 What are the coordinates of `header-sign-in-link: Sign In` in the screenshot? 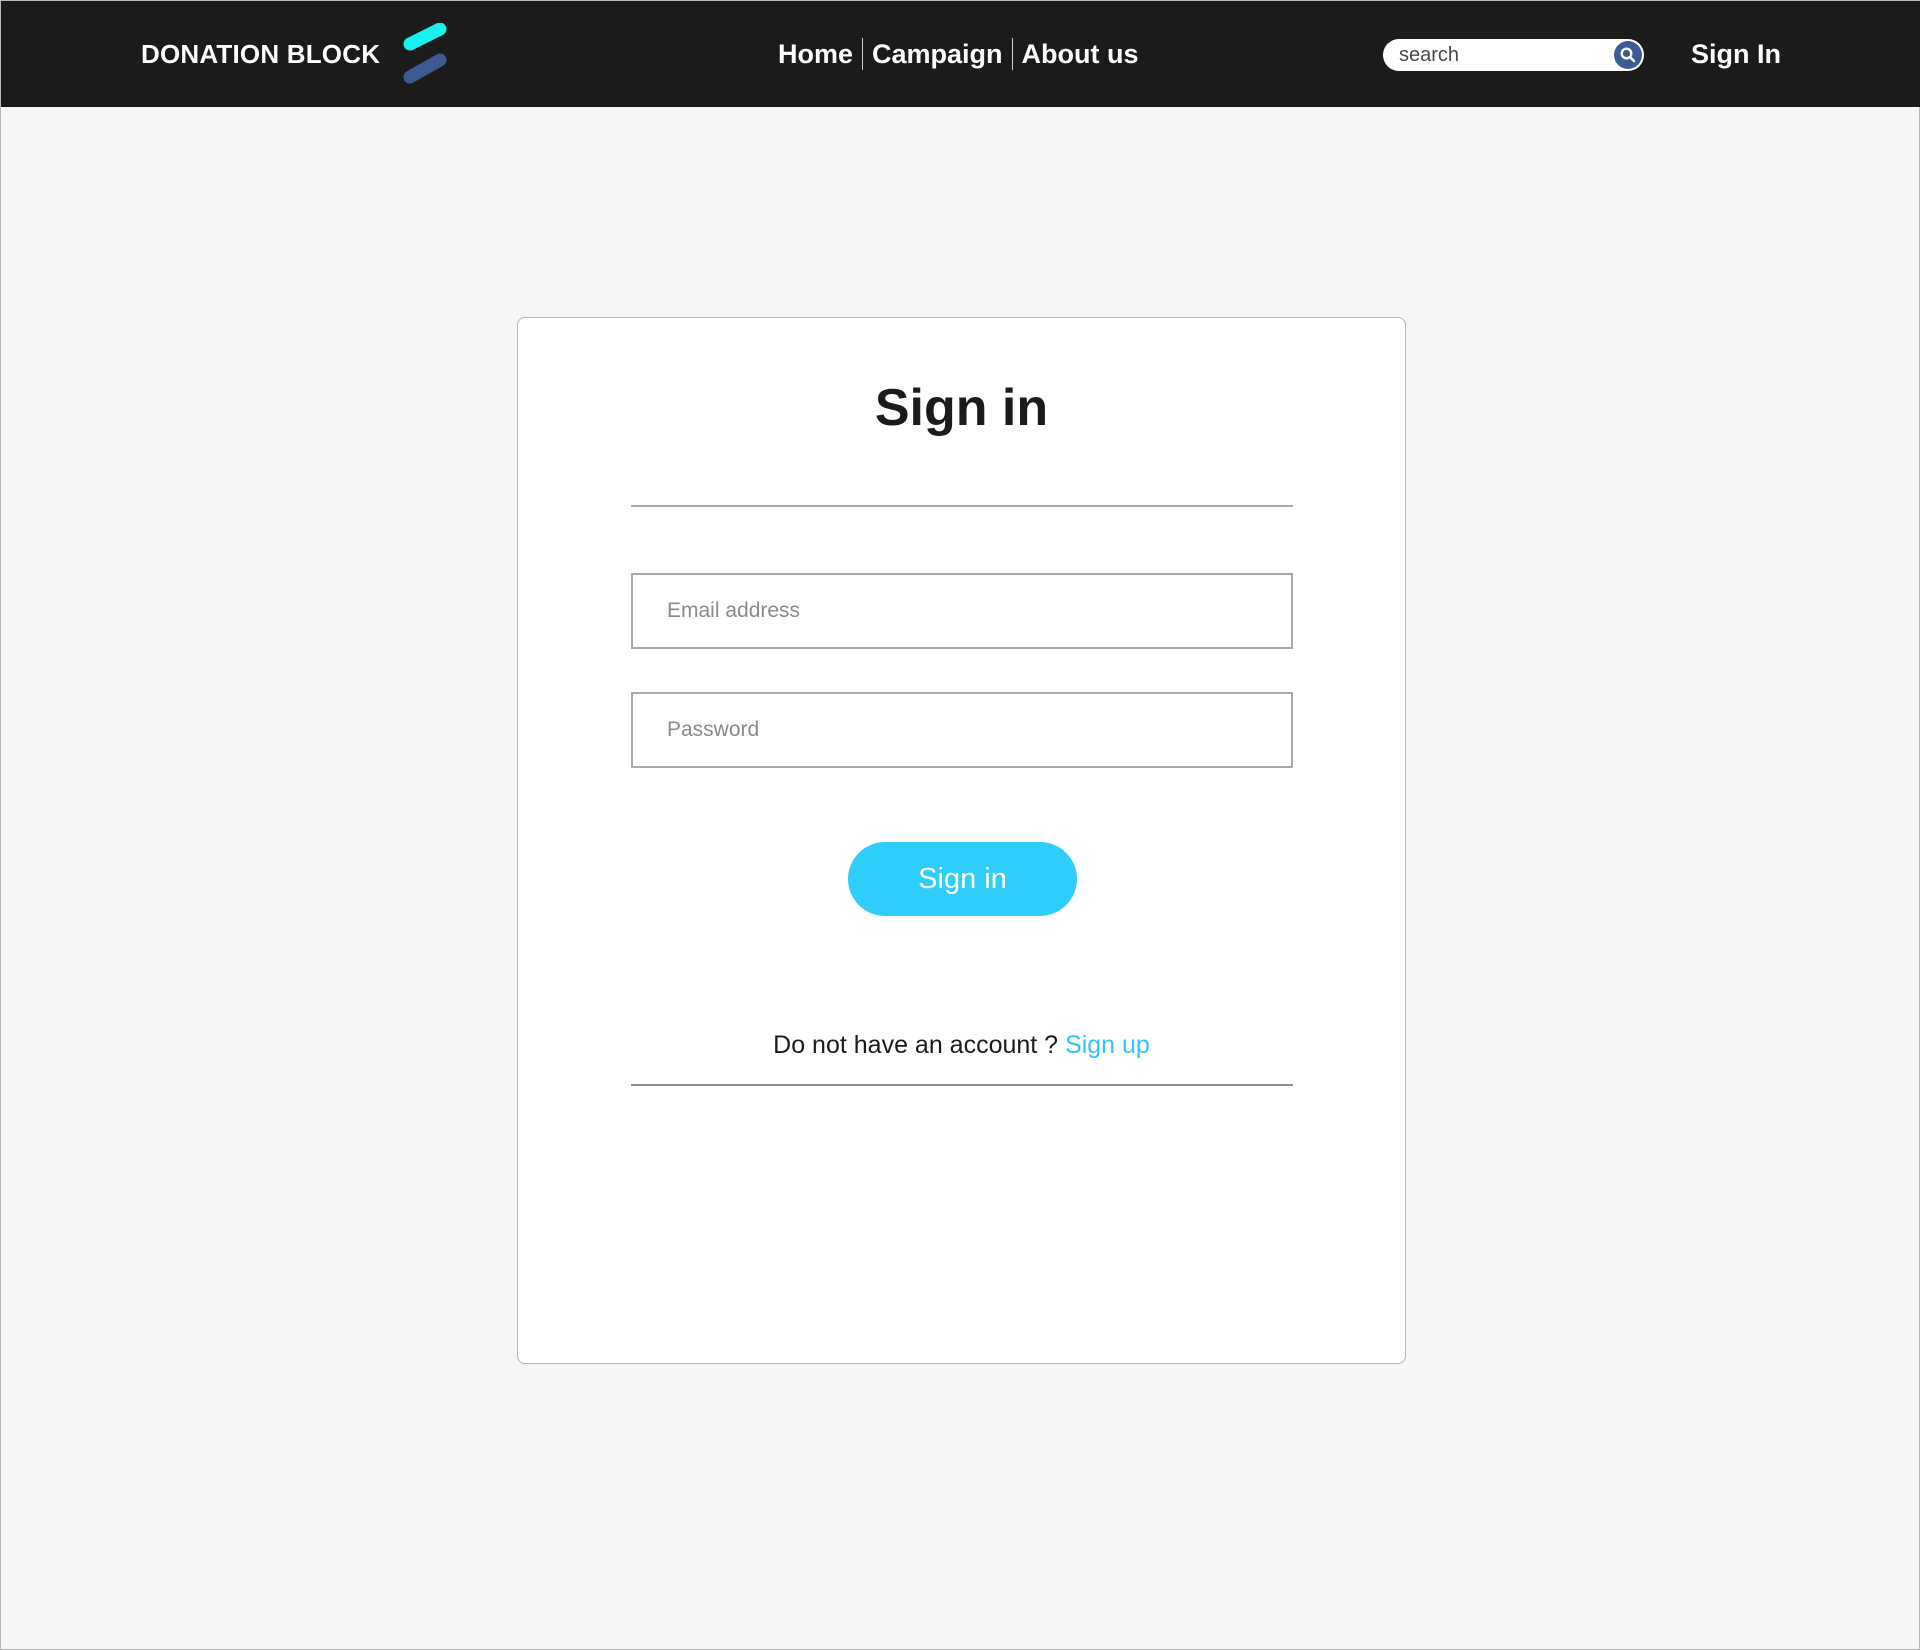 It's located at (1736, 54).